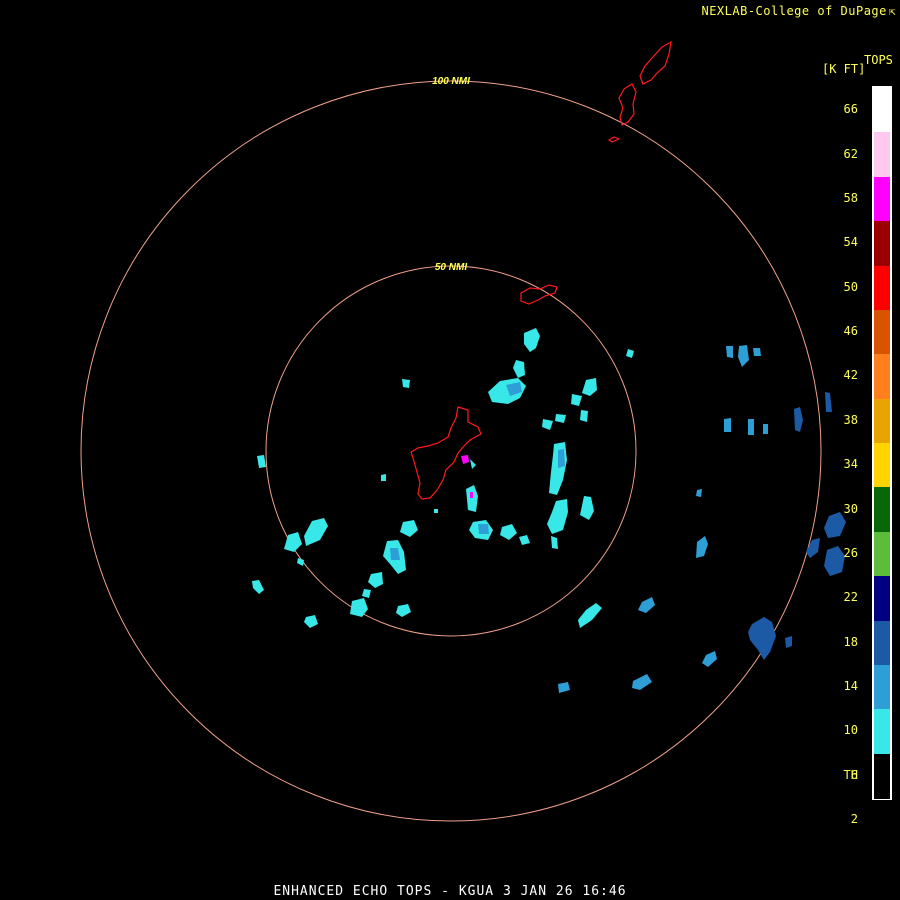  Describe the element at coordinates (892, 11) in the screenshot. I see `cursor-arrow-icon: ⇱` at that location.